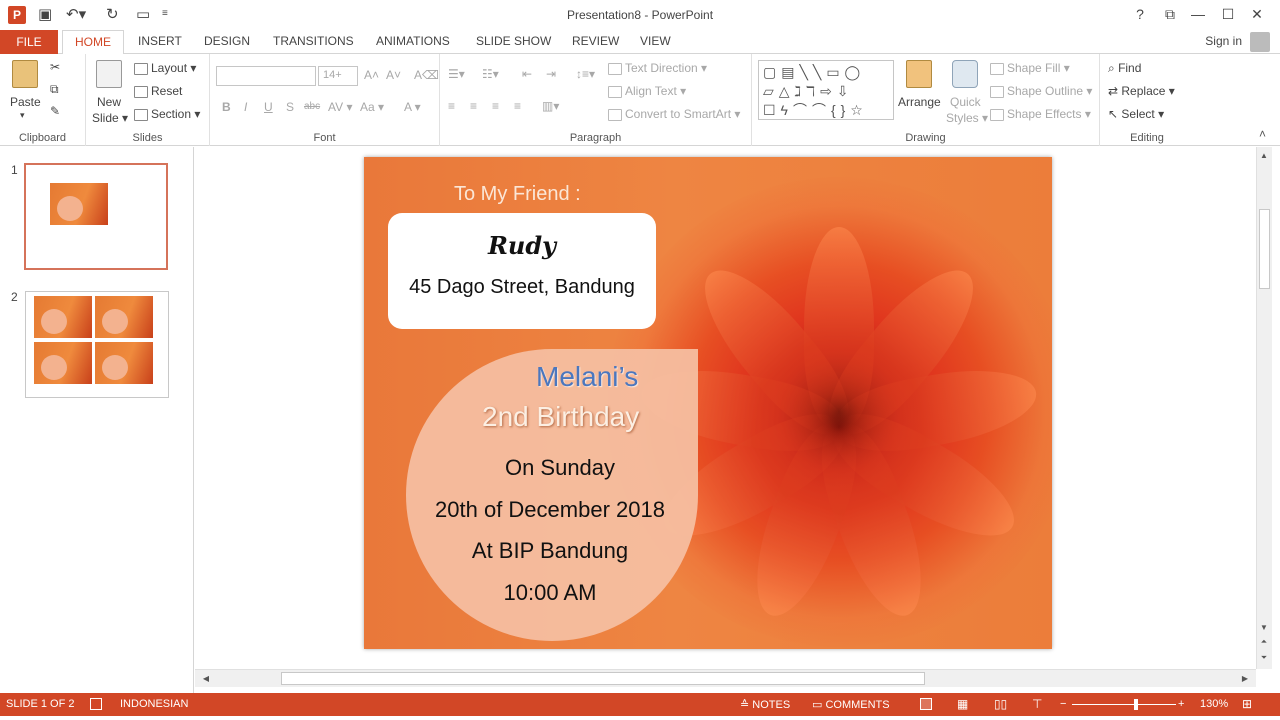 The image size is (1280, 720). I want to click on tab-slide-show: SLIDE SHOW, so click(513, 41).